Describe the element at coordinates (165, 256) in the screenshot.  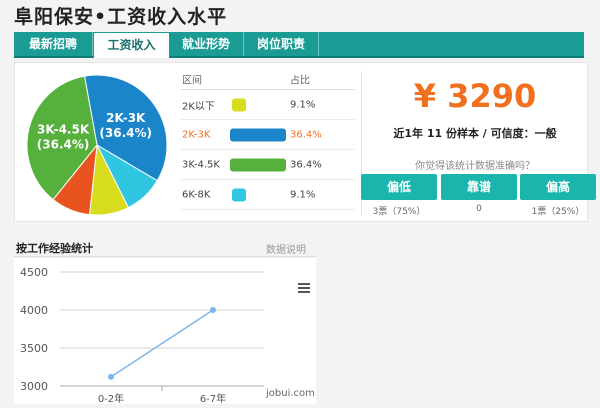
I see `section-divider` at that location.